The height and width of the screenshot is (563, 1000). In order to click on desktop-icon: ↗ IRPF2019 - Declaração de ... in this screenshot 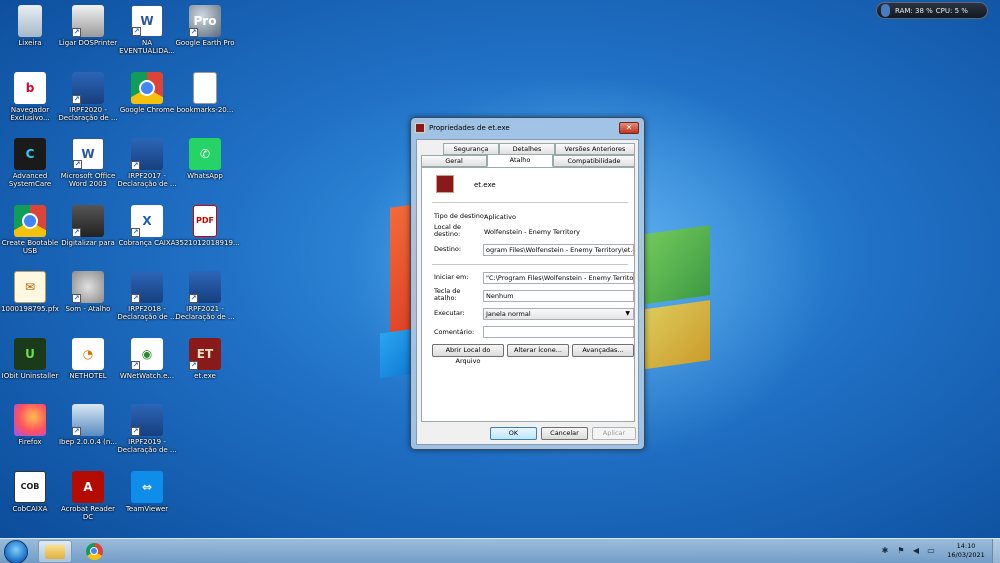, I will do `click(147, 433)`.